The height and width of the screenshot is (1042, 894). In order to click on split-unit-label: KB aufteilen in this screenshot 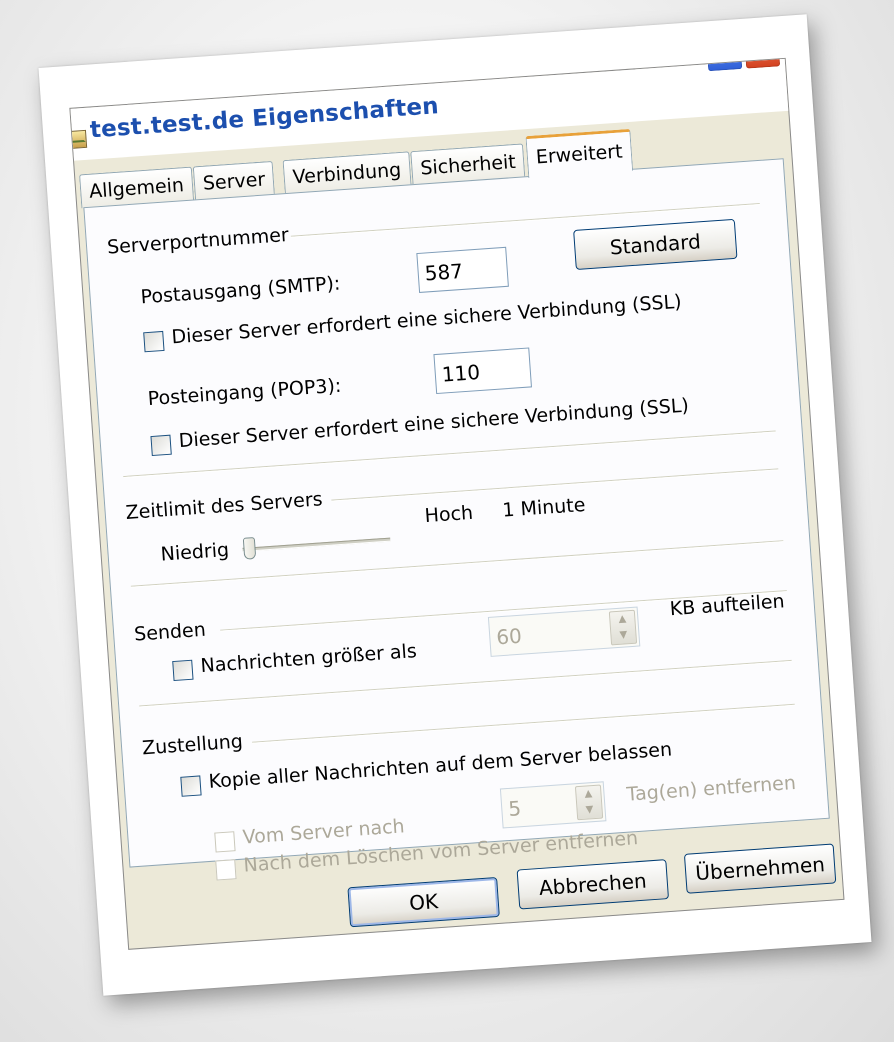, I will do `click(727, 605)`.